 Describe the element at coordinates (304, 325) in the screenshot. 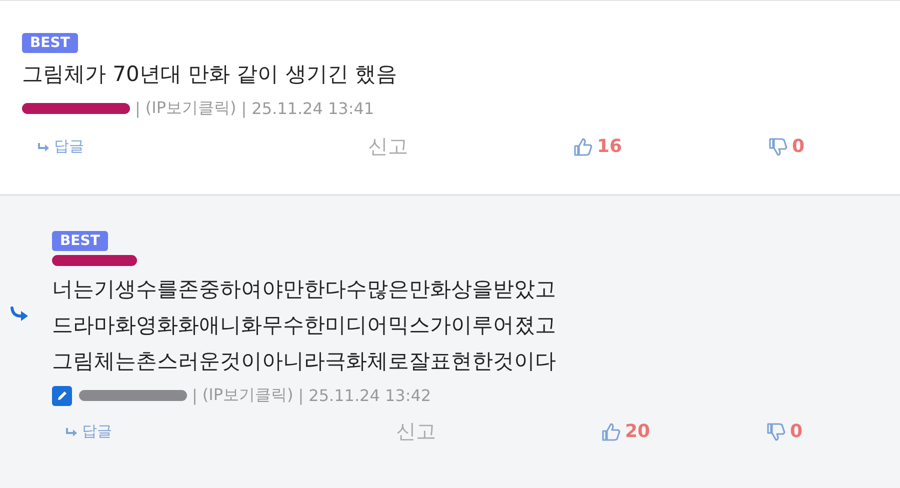

I see `comment-text: 너는기생수를존중하여야만한다수많은만화상을받았고 드라마화영화화애니화무수한미디어믹스가이루어졌고 그림체는촌스러운것이아니라극화체로잘표현한것이다` at that location.